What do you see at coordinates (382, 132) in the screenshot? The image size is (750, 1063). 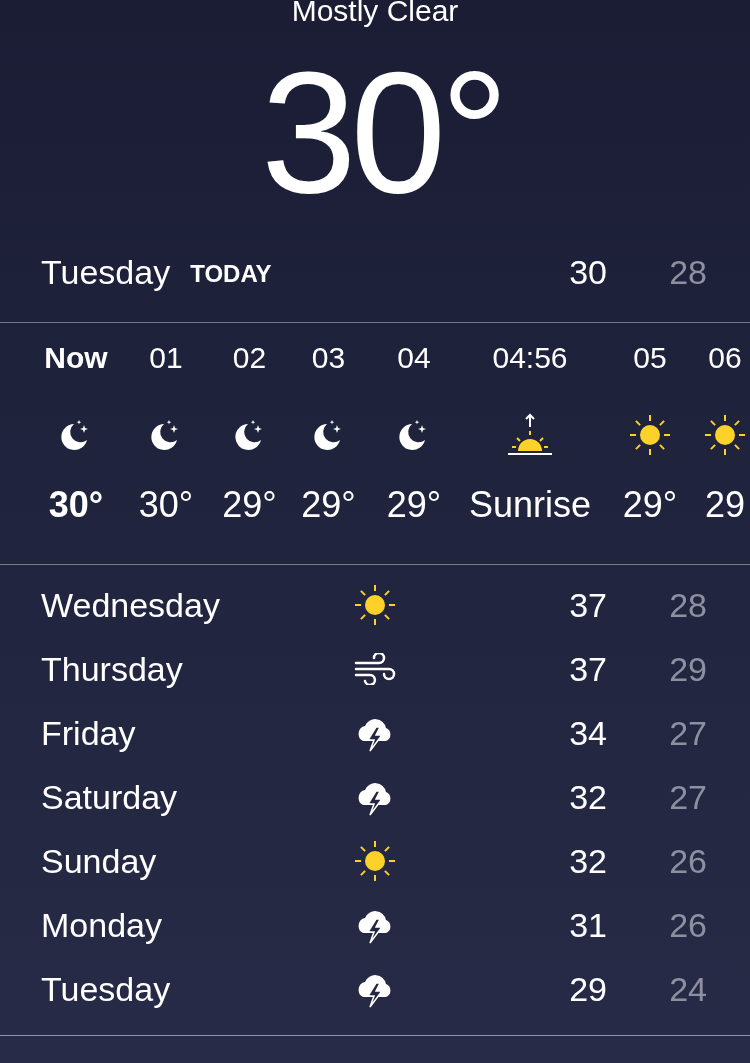 I see `current-temperature: 30°` at bounding box center [382, 132].